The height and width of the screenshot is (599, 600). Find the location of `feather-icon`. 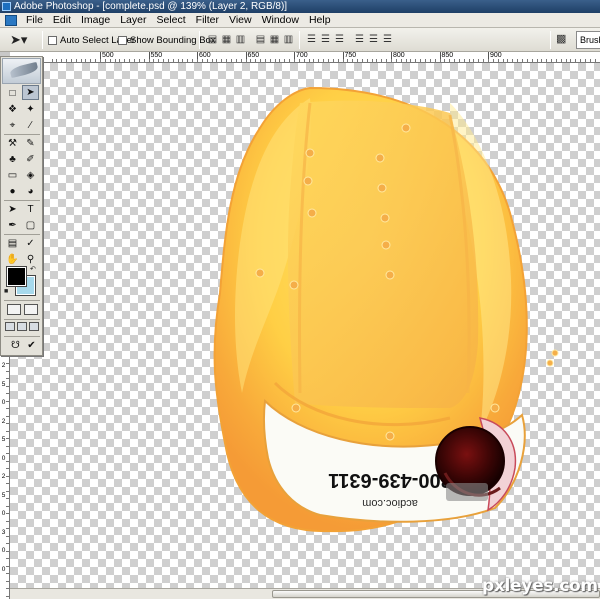

feather-icon is located at coordinates (24, 70).